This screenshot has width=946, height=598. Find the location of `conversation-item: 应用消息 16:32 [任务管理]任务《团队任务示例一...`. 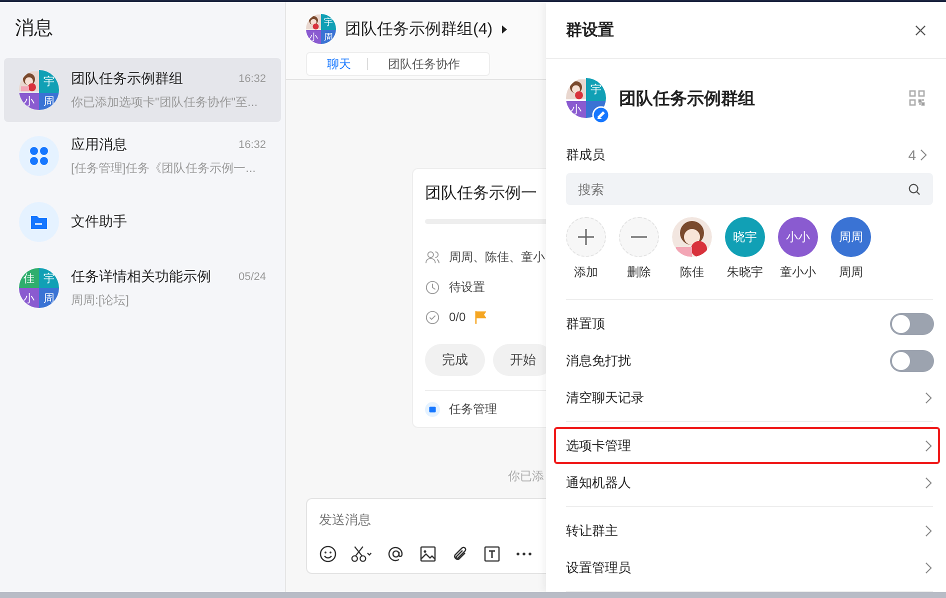

conversation-item: 应用消息 16:32 [任务管理]任务《团队任务示例一... is located at coordinates (142, 156).